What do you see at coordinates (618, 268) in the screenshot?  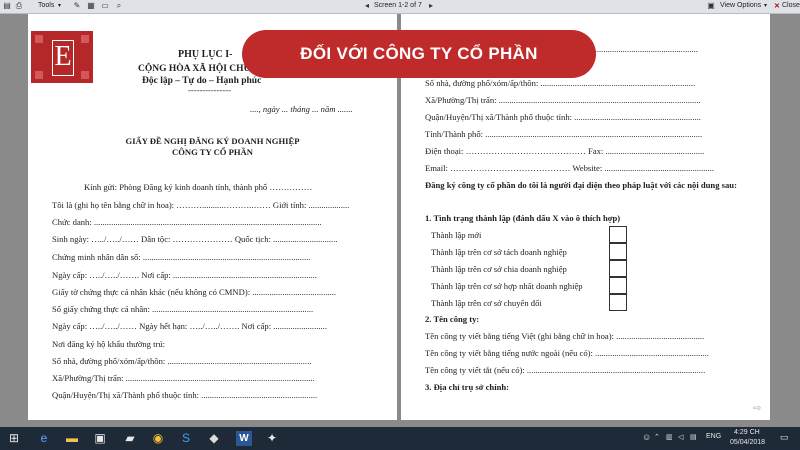 I see `status-checkbox-divide` at bounding box center [618, 268].